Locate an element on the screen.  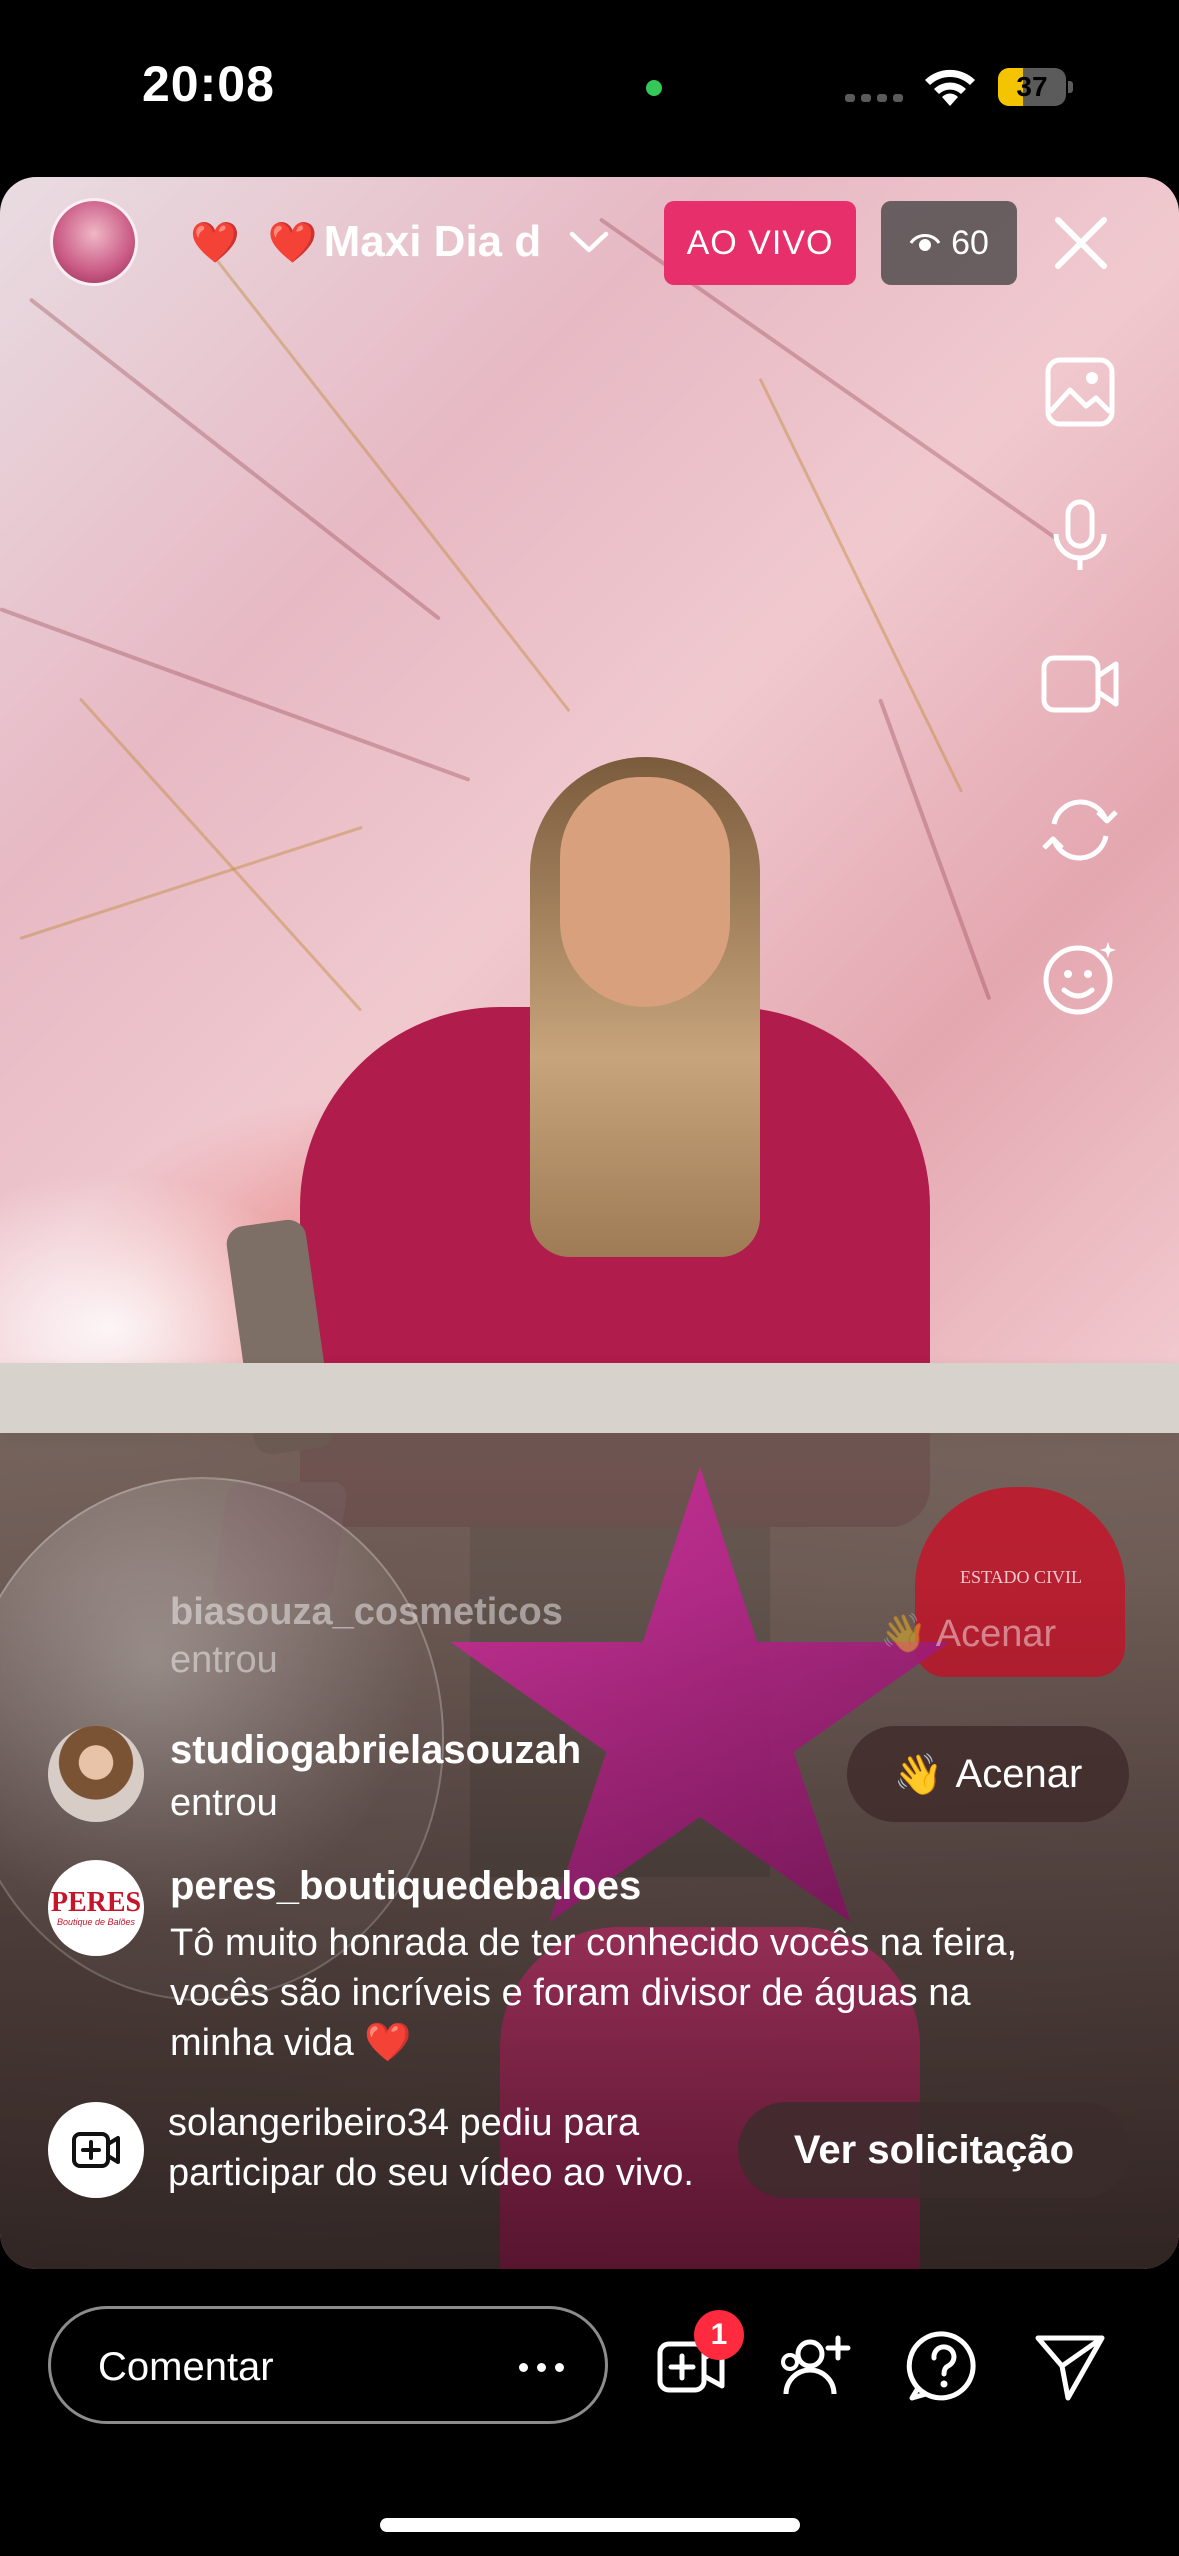
view-request-button: Ver solicitação is located at coordinates (934, 2150).